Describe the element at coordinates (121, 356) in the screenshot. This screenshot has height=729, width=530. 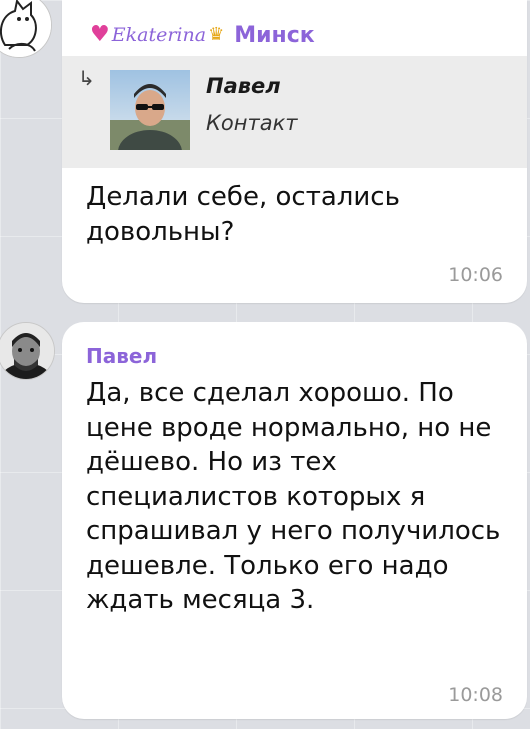
I see `sender-name: Павел` at that location.